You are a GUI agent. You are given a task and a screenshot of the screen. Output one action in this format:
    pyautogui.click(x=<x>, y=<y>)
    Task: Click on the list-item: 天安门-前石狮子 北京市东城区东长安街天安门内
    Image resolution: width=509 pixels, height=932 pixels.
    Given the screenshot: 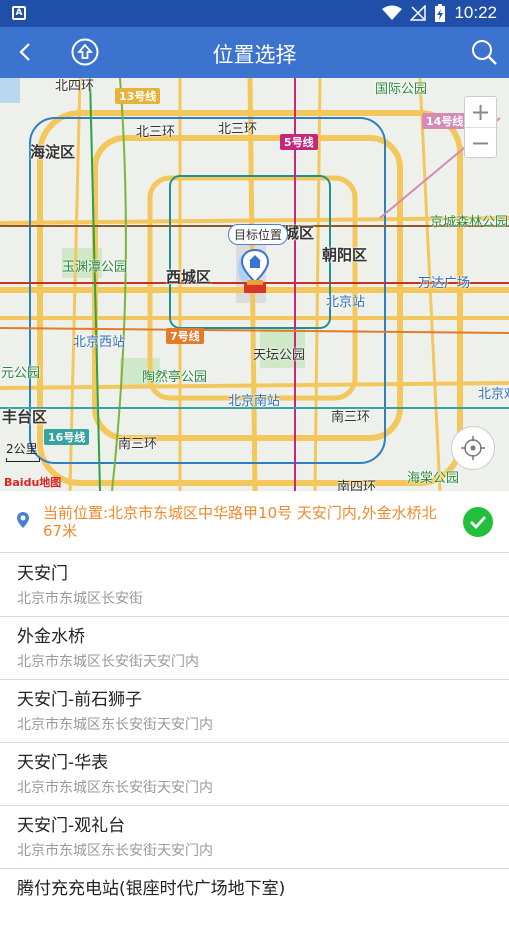 What is the action you would take?
    pyautogui.click(x=254, y=711)
    